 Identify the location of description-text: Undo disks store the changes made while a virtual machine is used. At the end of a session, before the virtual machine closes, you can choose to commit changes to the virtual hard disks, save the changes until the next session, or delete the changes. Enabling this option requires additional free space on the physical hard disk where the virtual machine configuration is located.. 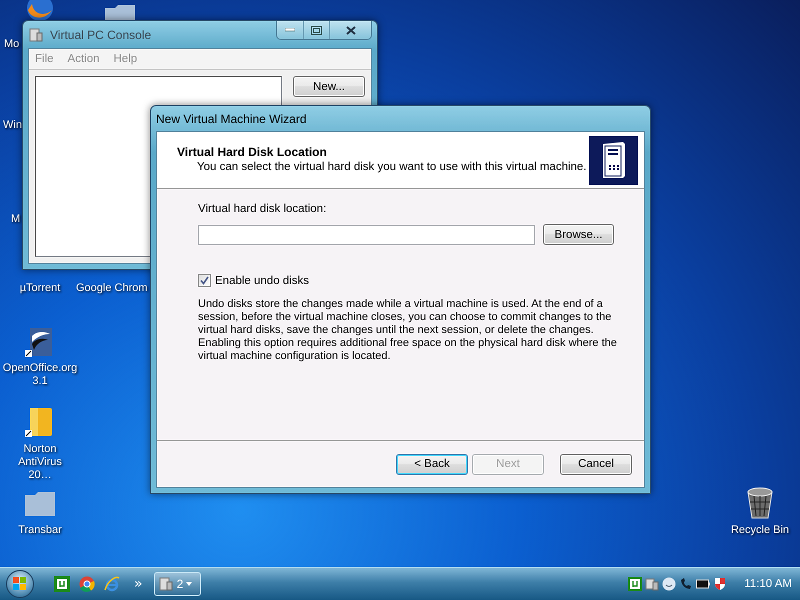
(408, 330).